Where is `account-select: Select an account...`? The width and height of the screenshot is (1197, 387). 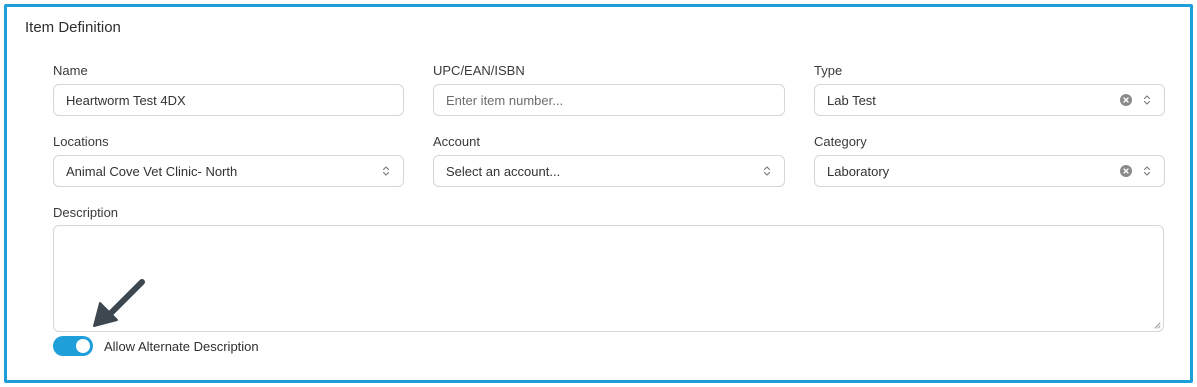
account-select: Select an account... is located at coordinates (609, 171).